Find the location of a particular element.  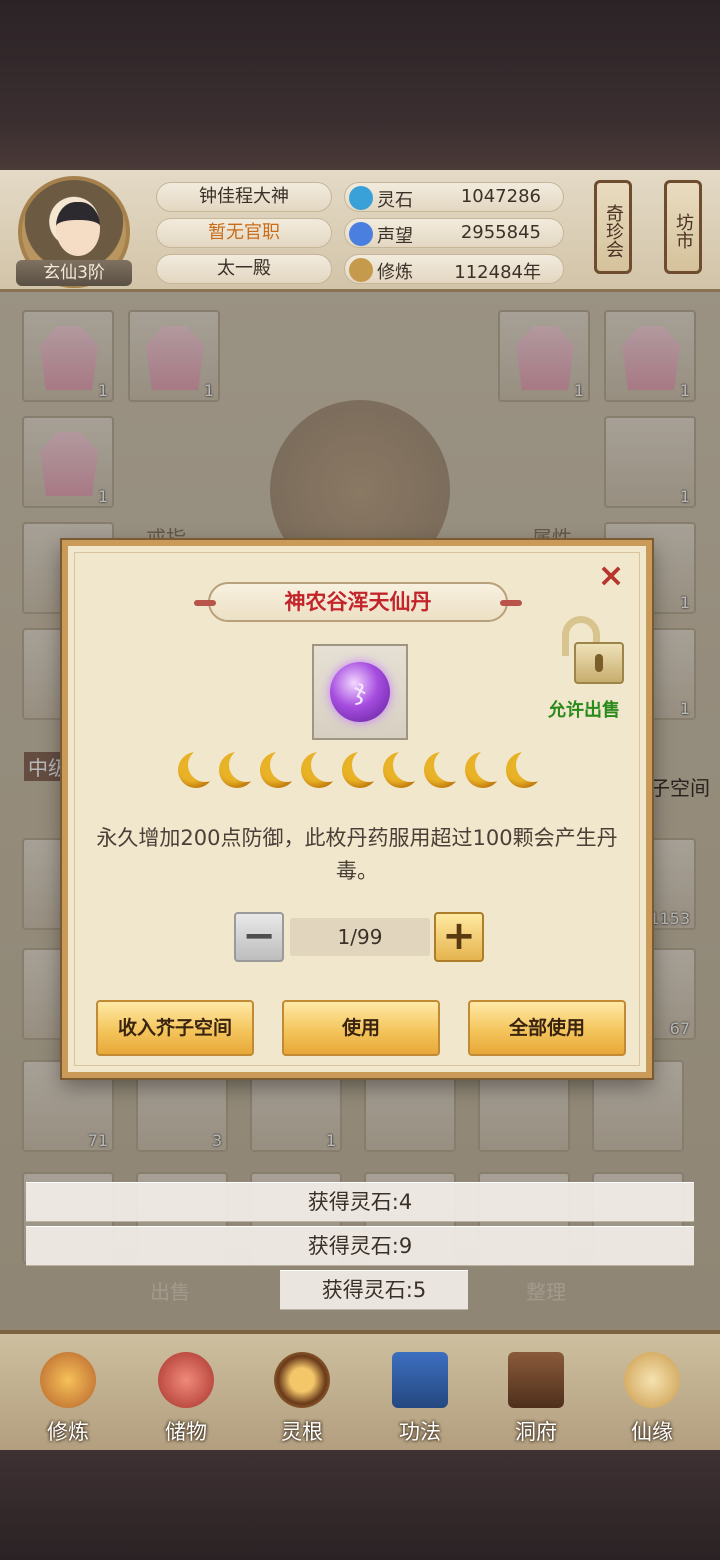

use-button: 使用 is located at coordinates (361, 1028).